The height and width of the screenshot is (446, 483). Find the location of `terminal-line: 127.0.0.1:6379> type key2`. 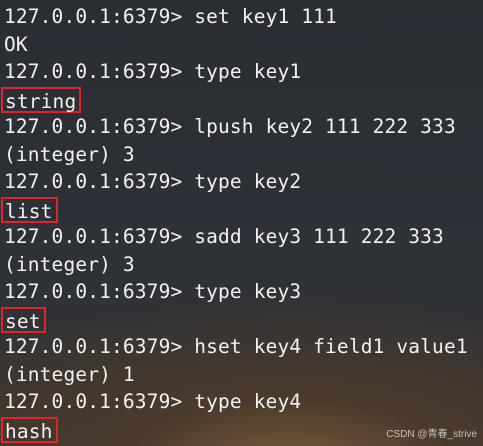

terminal-line: 127.0.0.1:6379> type key2 is located at coordinates (243, 182).